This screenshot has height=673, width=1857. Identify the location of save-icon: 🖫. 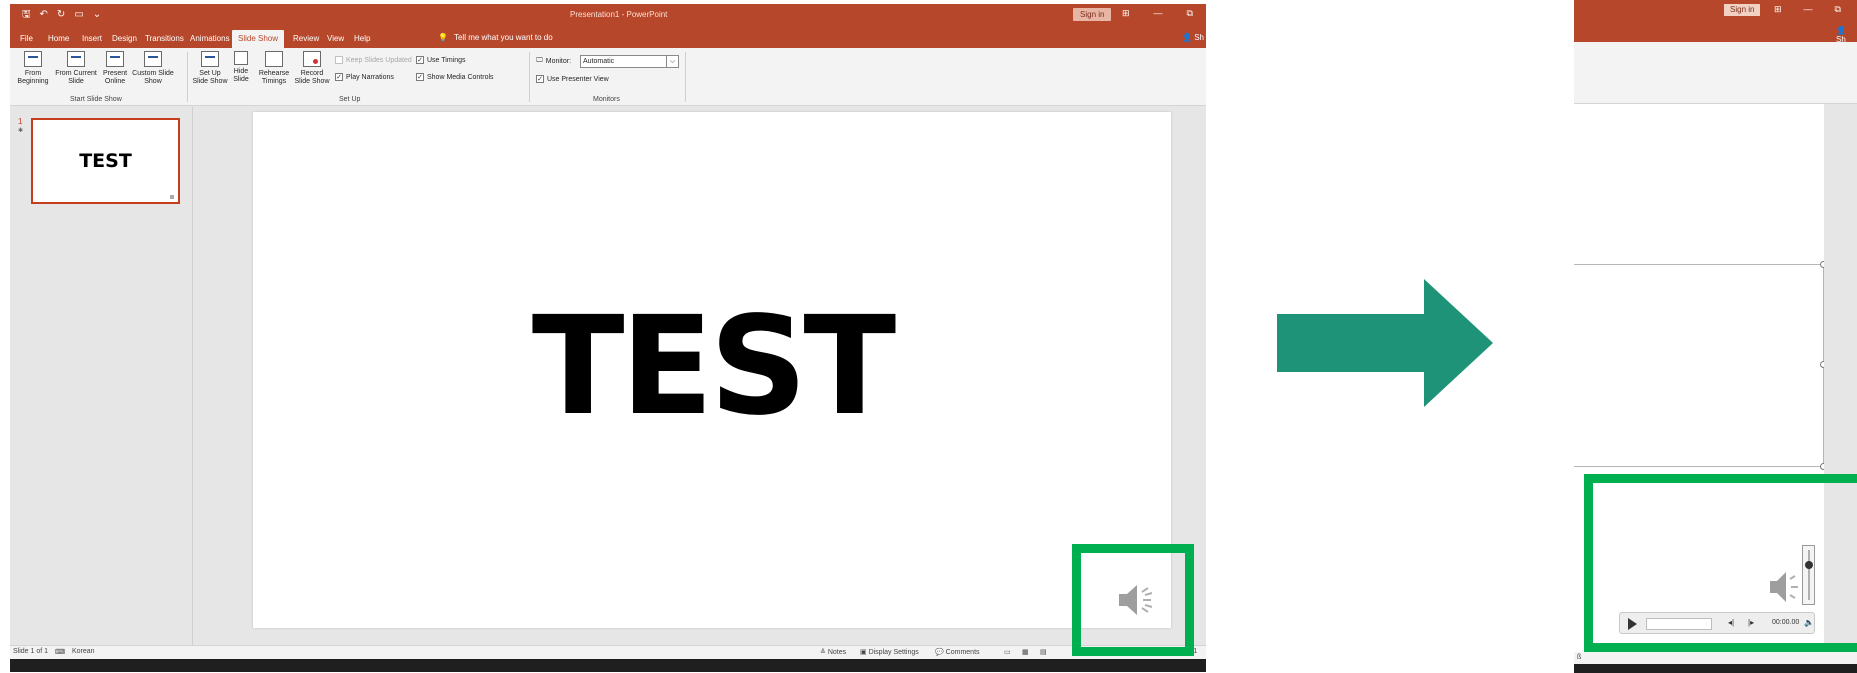
(26, 14).